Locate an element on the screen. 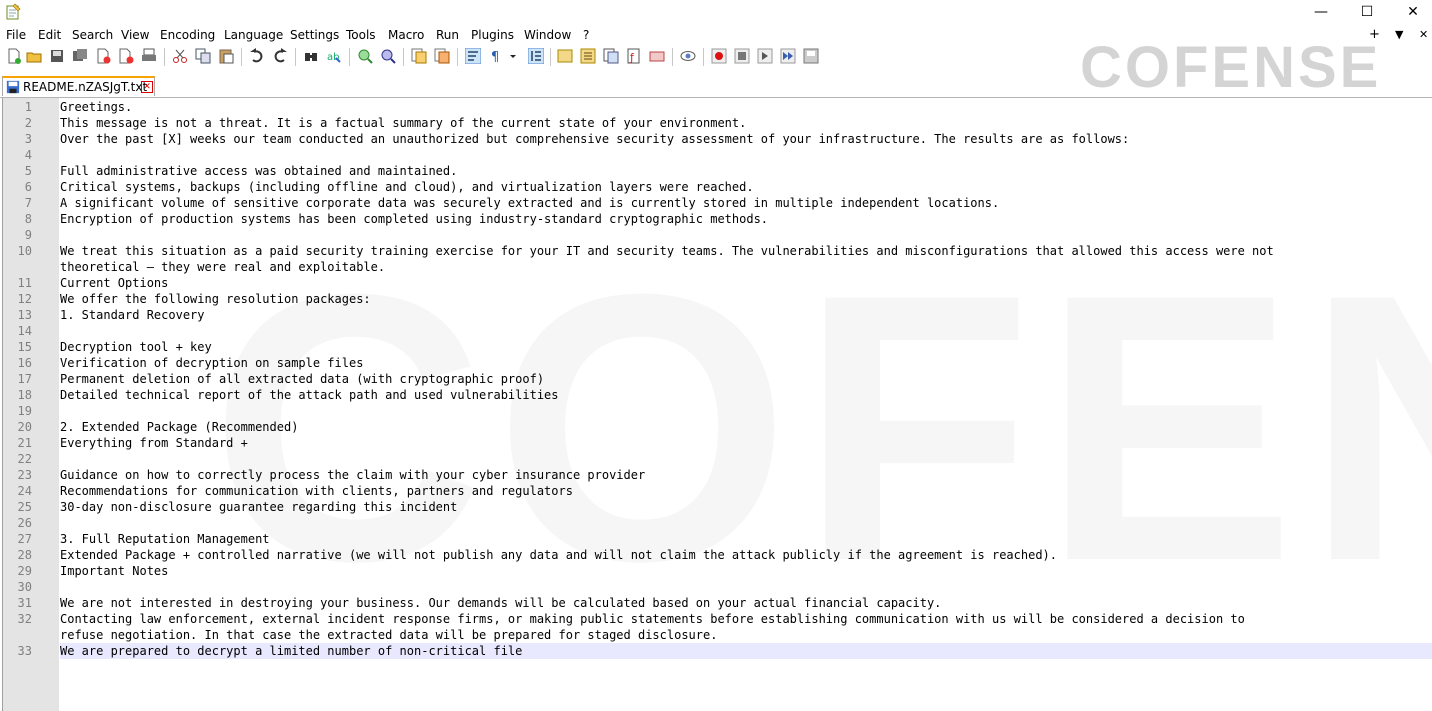  editor-line: 4 is located at coordinates (716, 155).